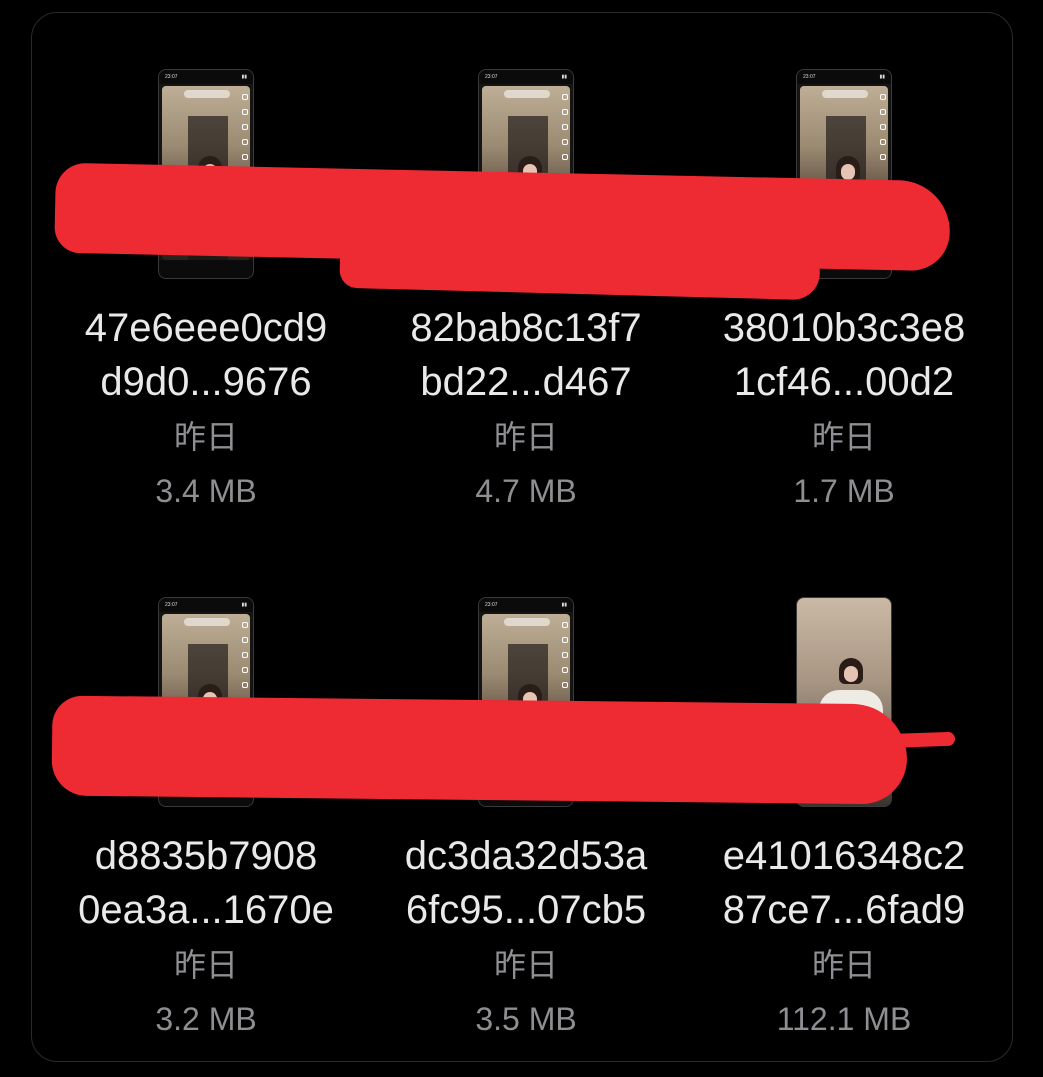 This screenshot has width=1043, height=1077. What do you see at coordinates (844, 883) in the screenshot?
I see `file-name: e41016348c2 87ce7...6fad9` at bounding box center [844, 883].